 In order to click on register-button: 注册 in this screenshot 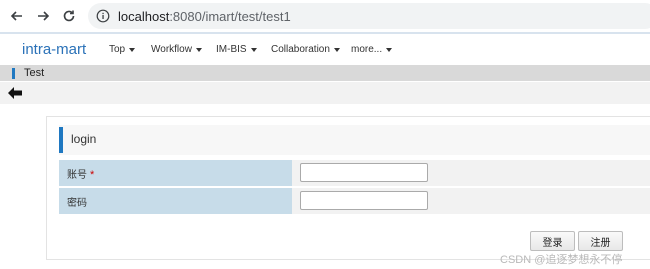, I will do `click(600, 241)`.